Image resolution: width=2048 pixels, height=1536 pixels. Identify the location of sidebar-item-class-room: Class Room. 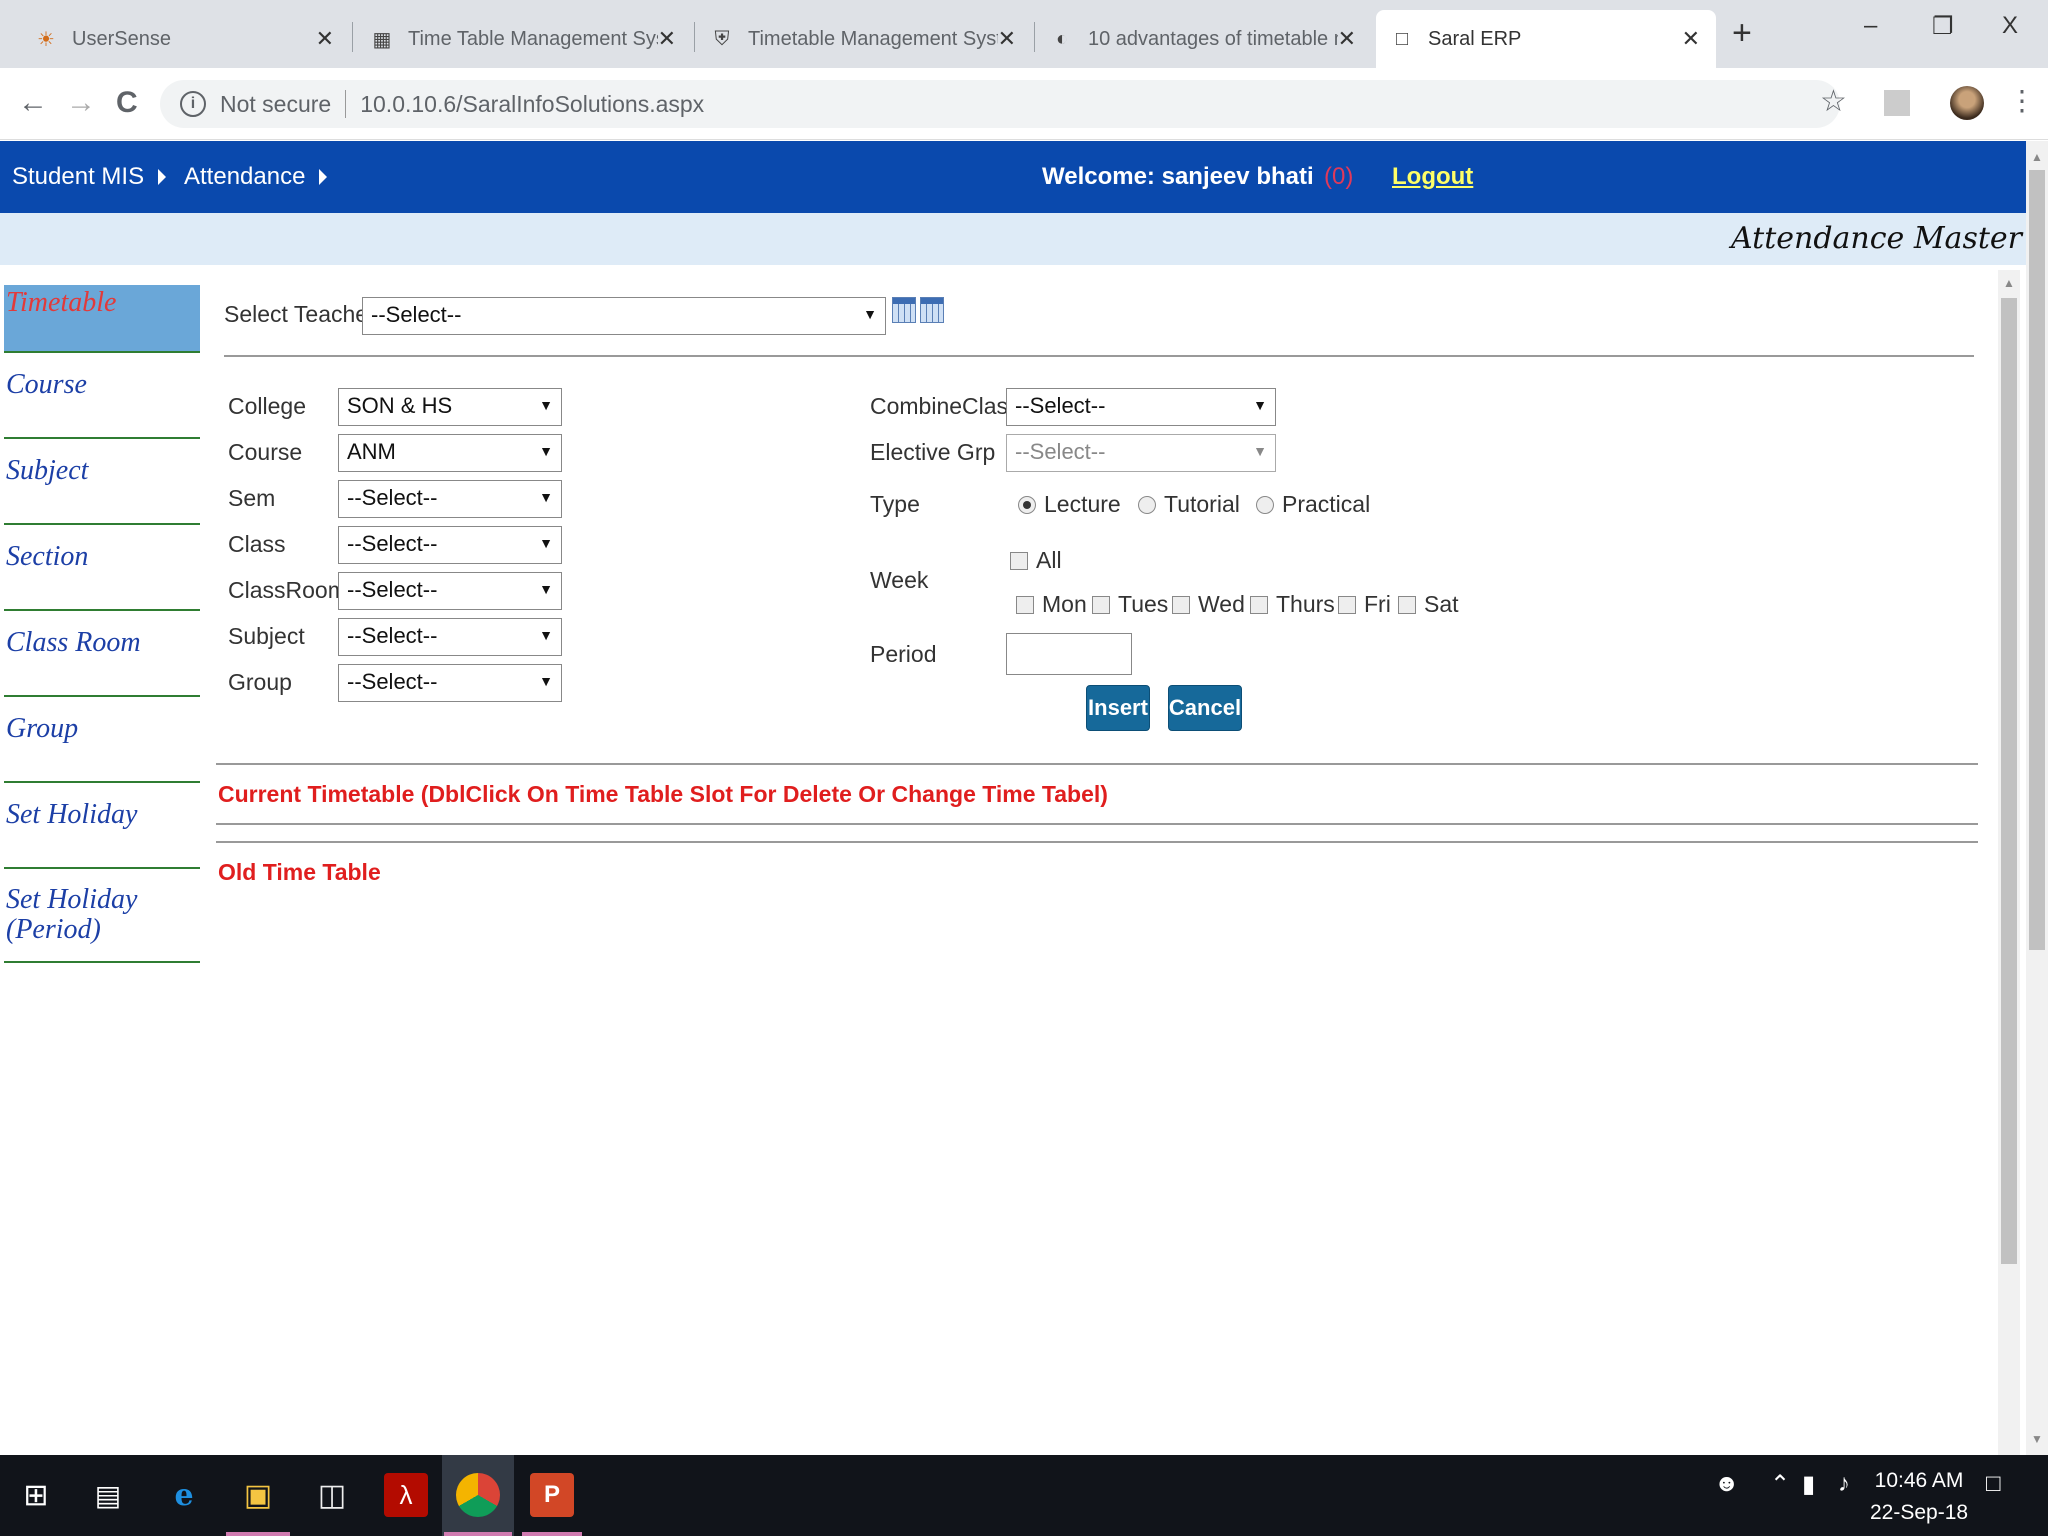
(102, 654).